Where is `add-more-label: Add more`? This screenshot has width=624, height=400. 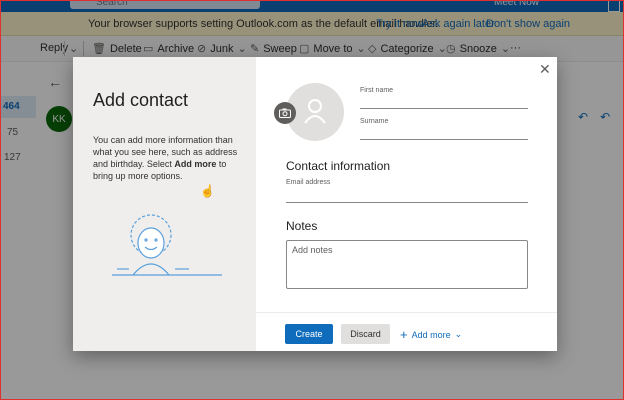
add-more-label: Add more is located at coordinates (431, 334).